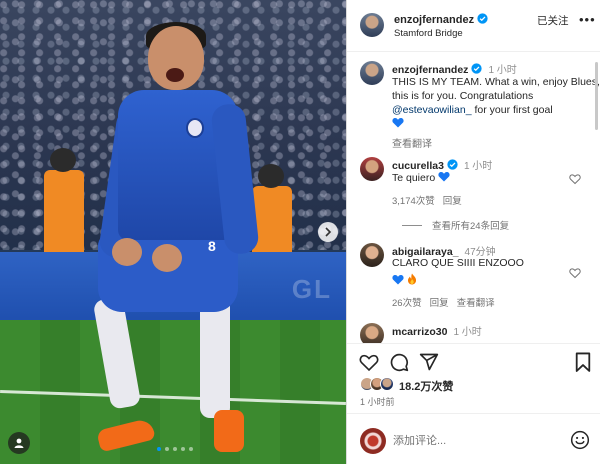  I want to click on comment-like-count: 26次赞, so click(407, 303).